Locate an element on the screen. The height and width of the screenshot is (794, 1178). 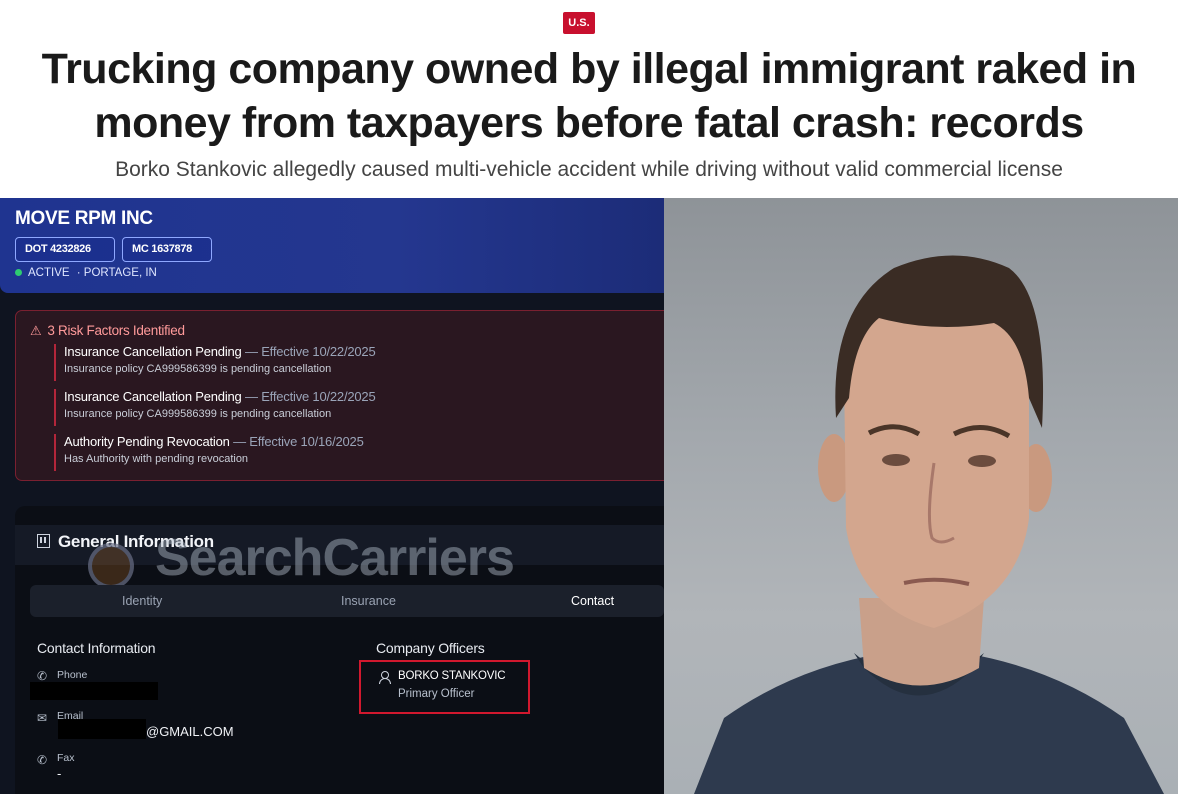
risk-title: ⚠ 3 Risk Factors Identified is located at coordinates (107, 331).